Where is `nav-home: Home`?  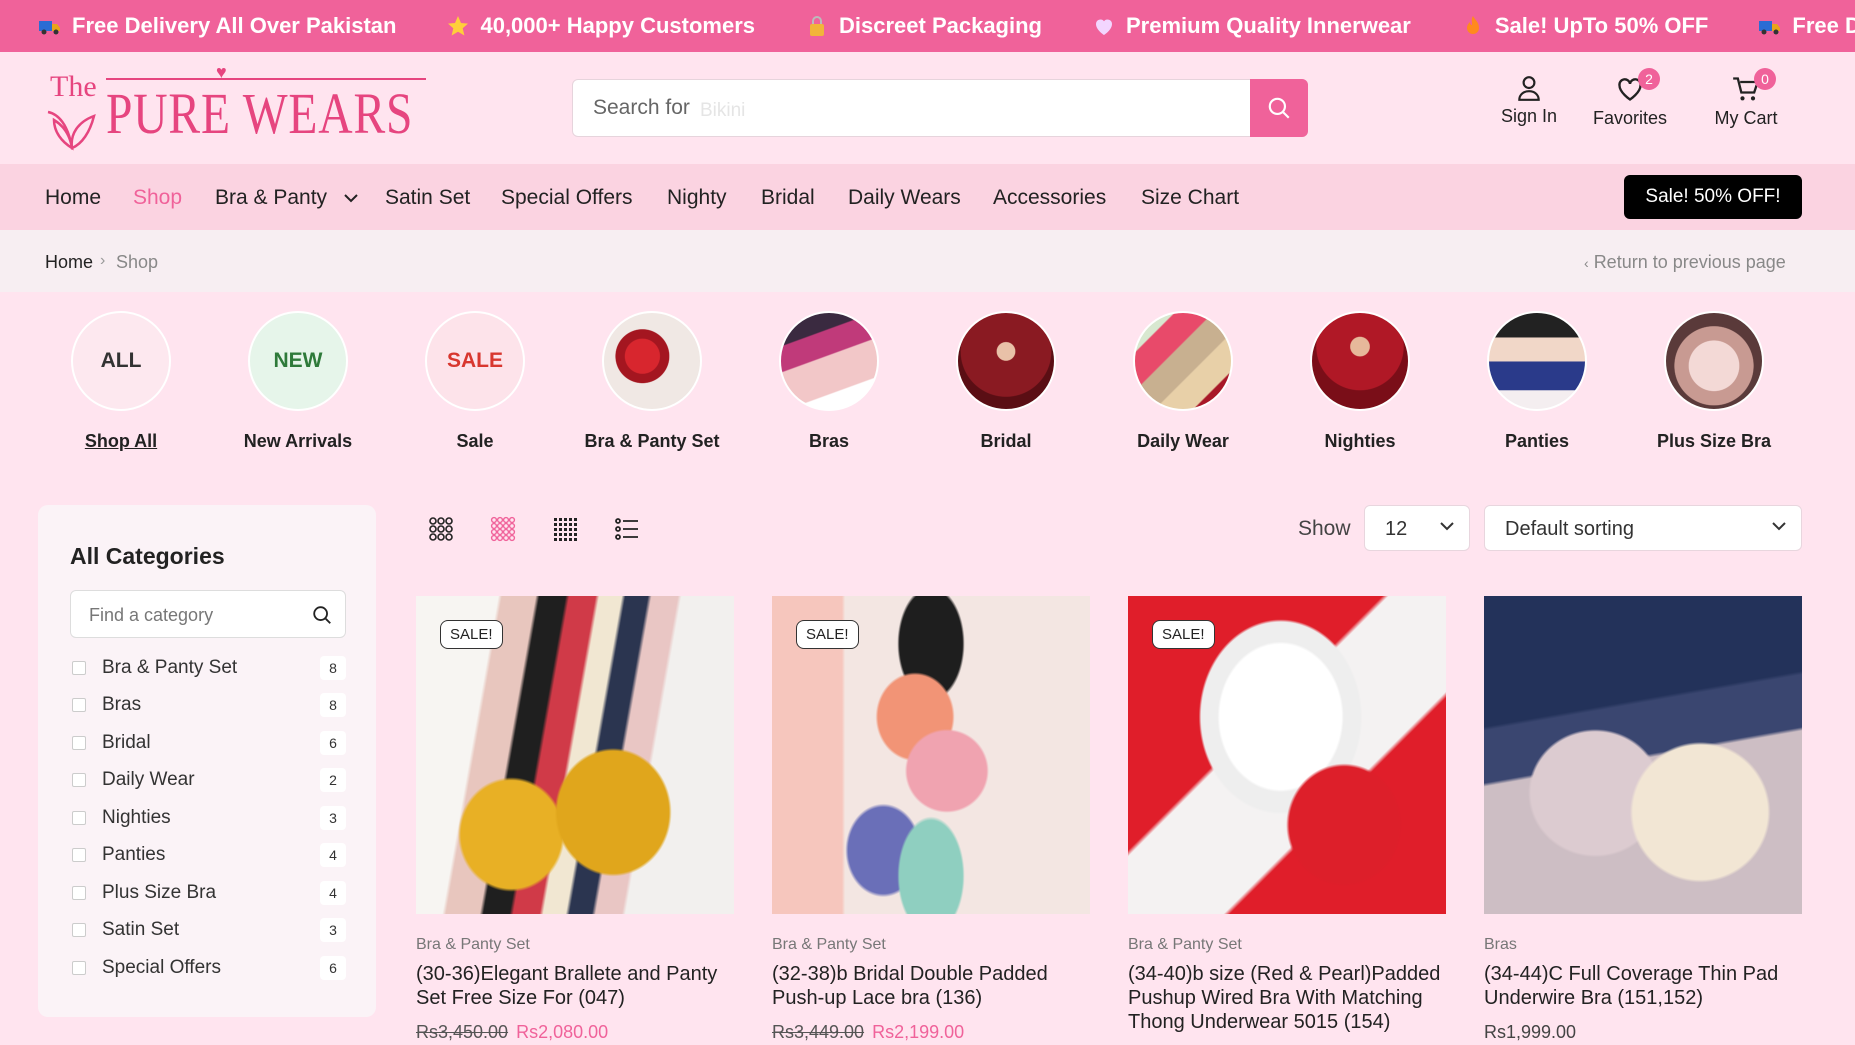
nav-home: Home is located at coordinates (73, 198).